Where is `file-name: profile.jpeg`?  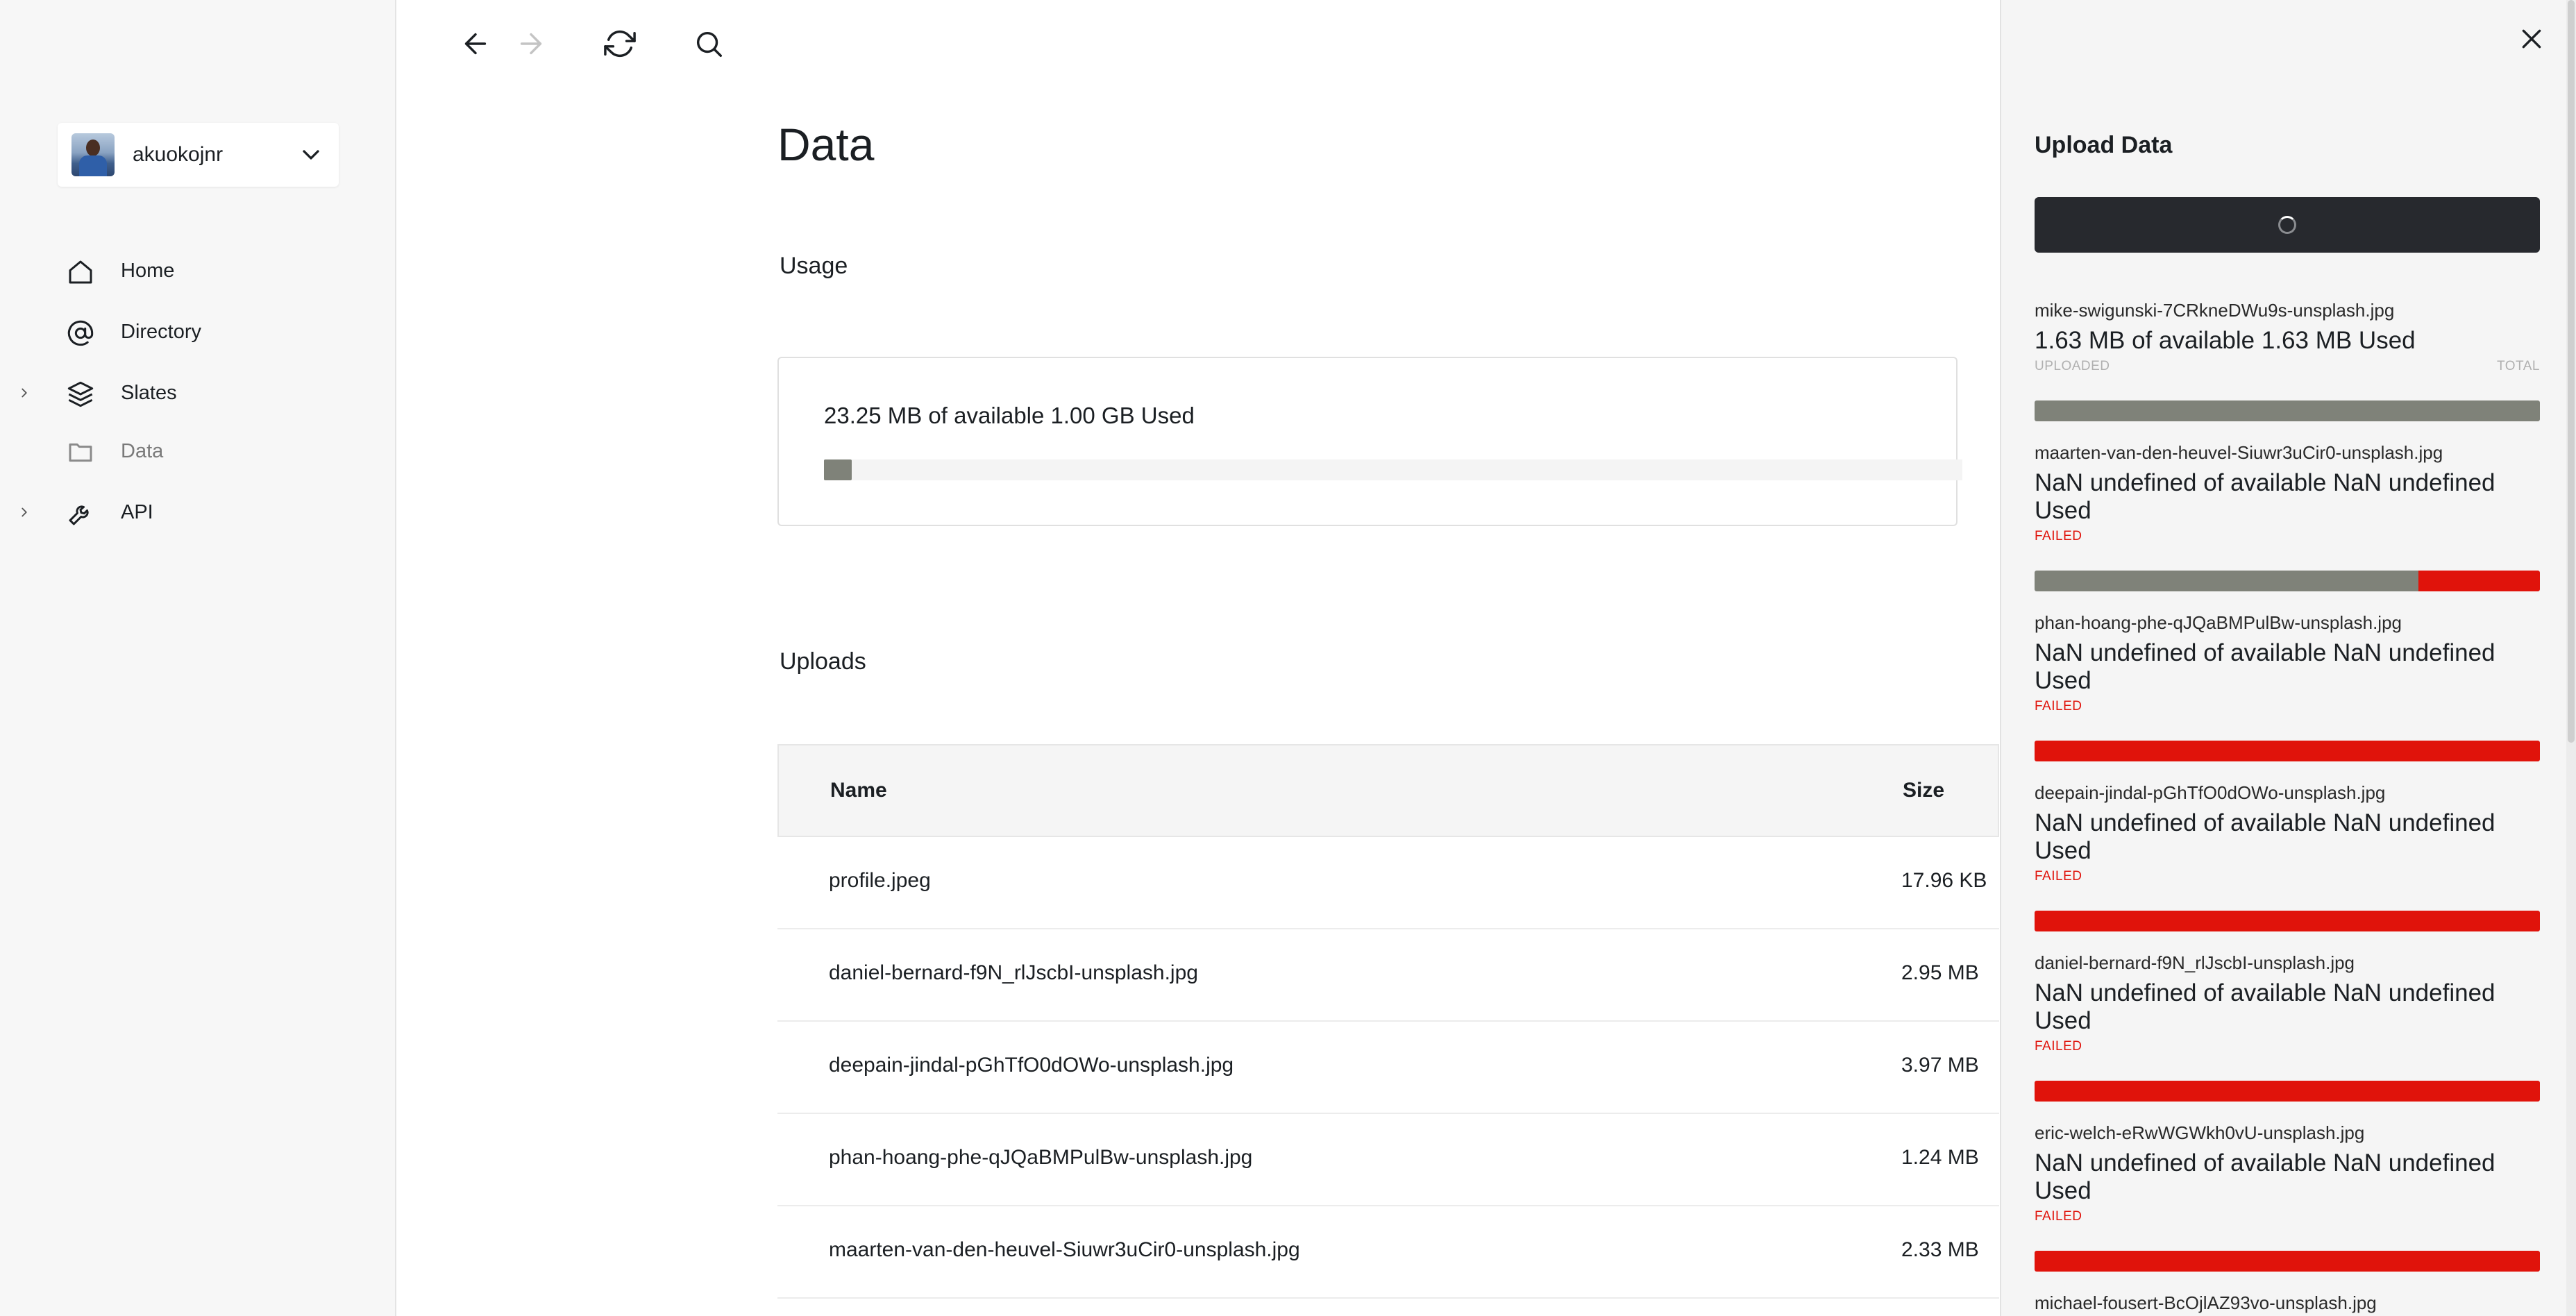 file-name: profile.jpeg is located at coordinates (880, 880).